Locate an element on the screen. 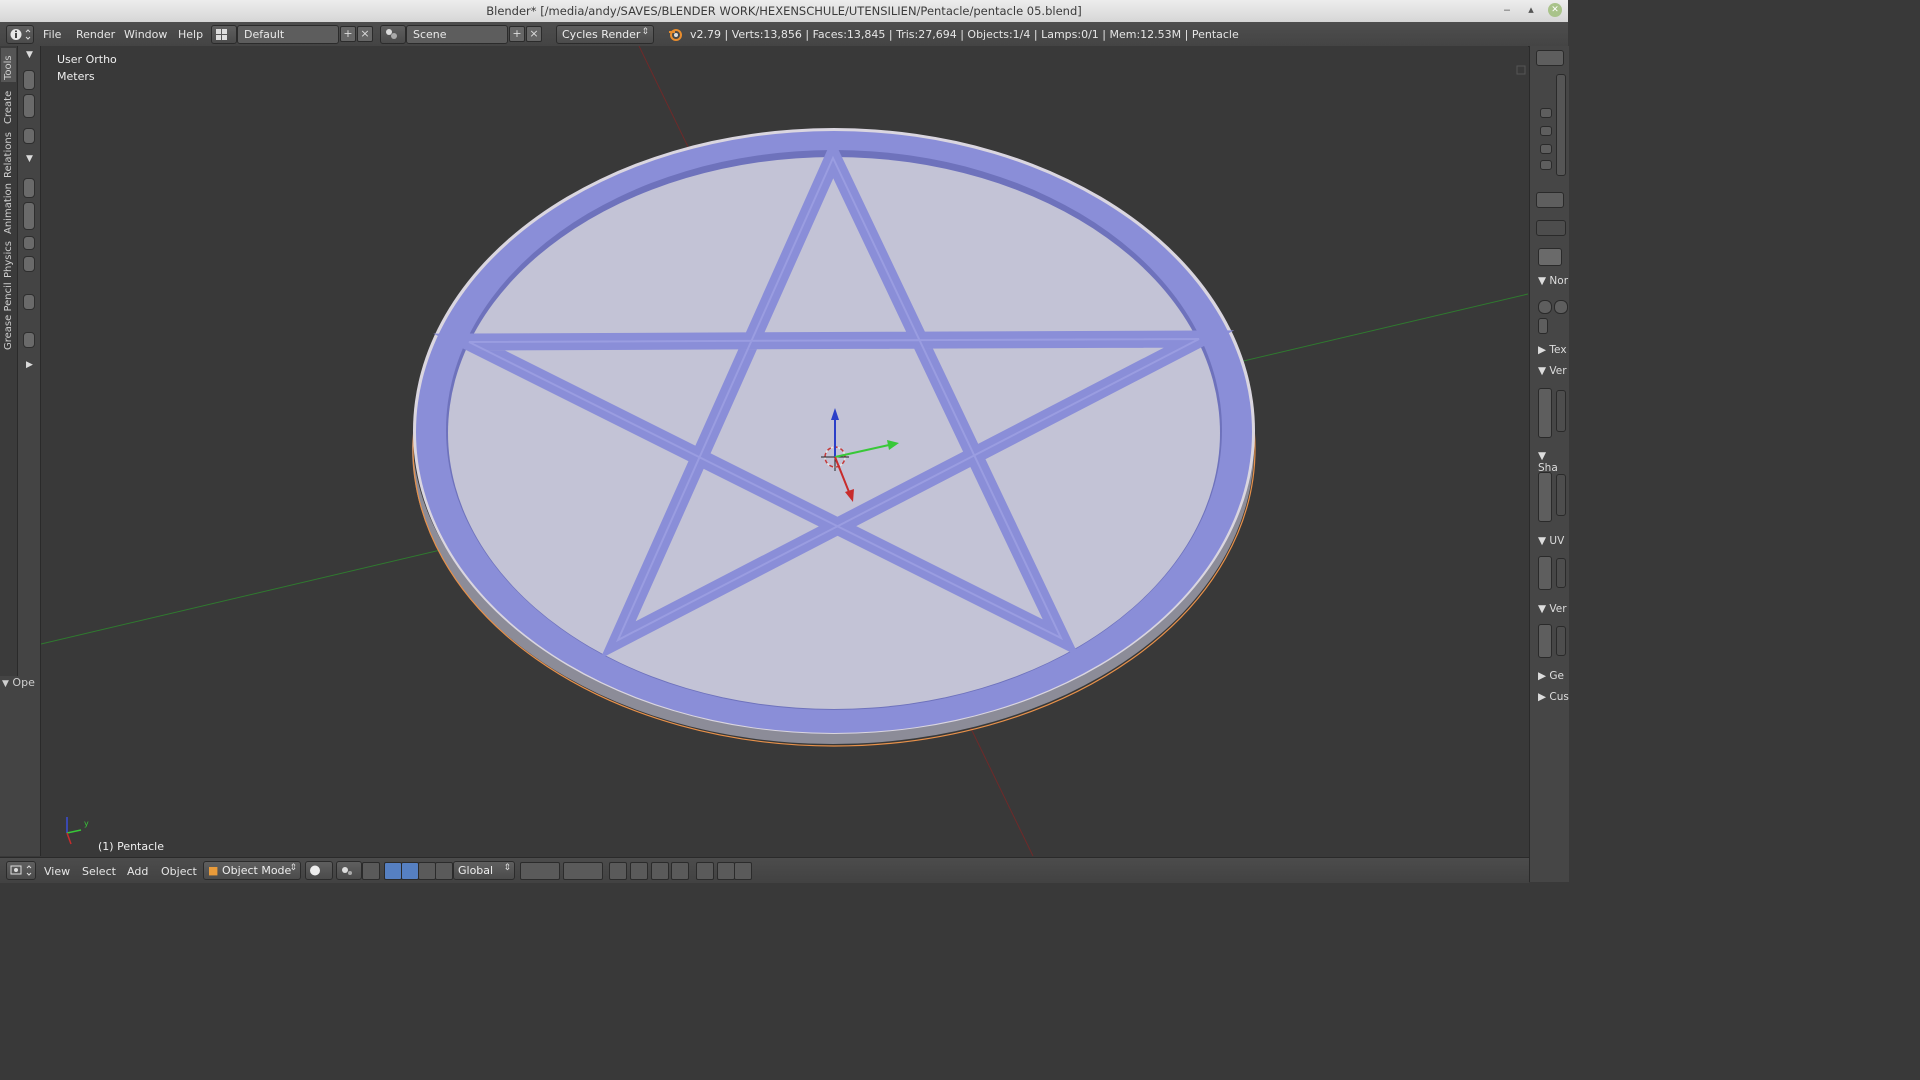 The image size is (1920, 1080). tab-grease-pencil: Grease Pencil is located at coordinates (8, 317).